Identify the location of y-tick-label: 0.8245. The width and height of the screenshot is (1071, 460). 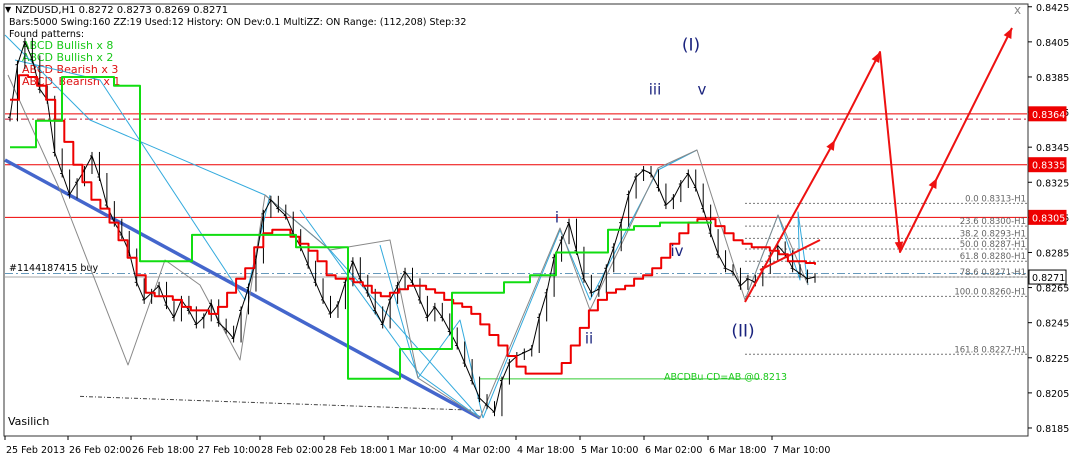
(1052, 324).